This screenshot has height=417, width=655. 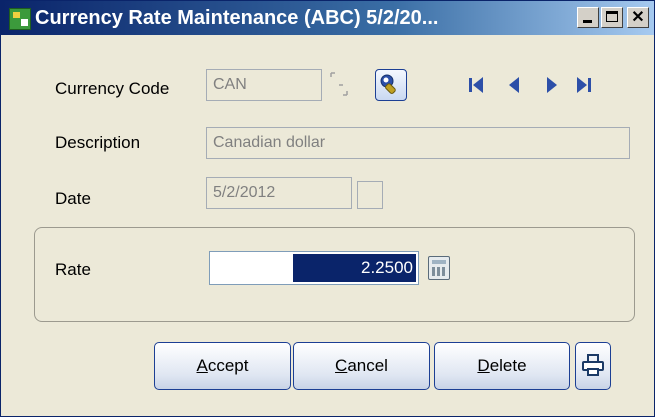 I want to click on previous-record-icon, so click(x=518, y=85).